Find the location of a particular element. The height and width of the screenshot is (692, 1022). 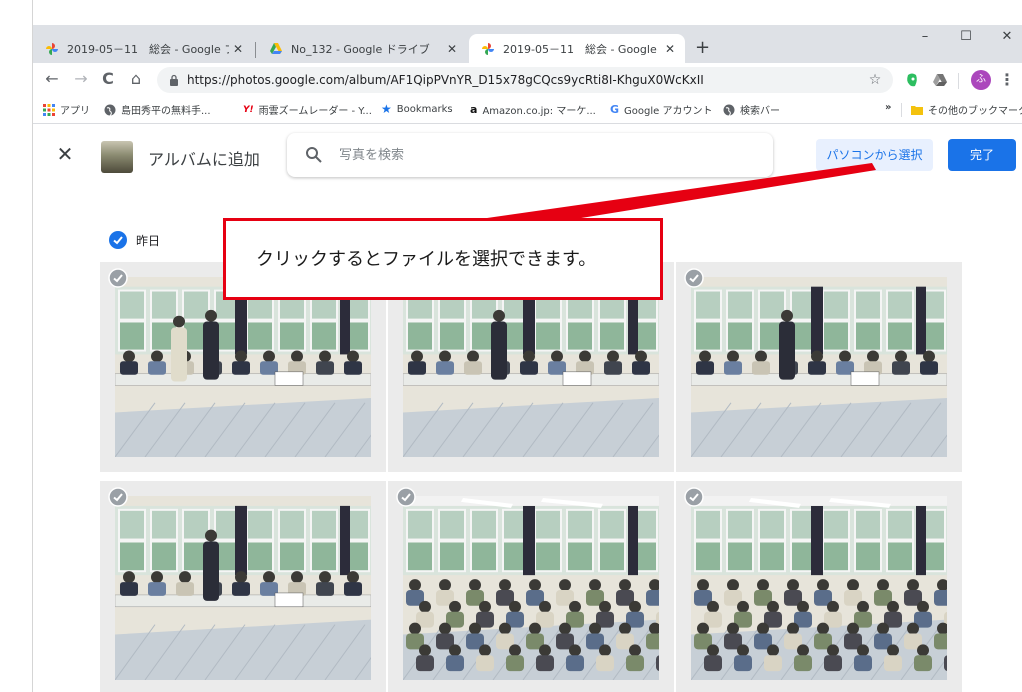

annotation-callout: クリックするとファイルを選択できます。 is located at coordinates (443, 259).